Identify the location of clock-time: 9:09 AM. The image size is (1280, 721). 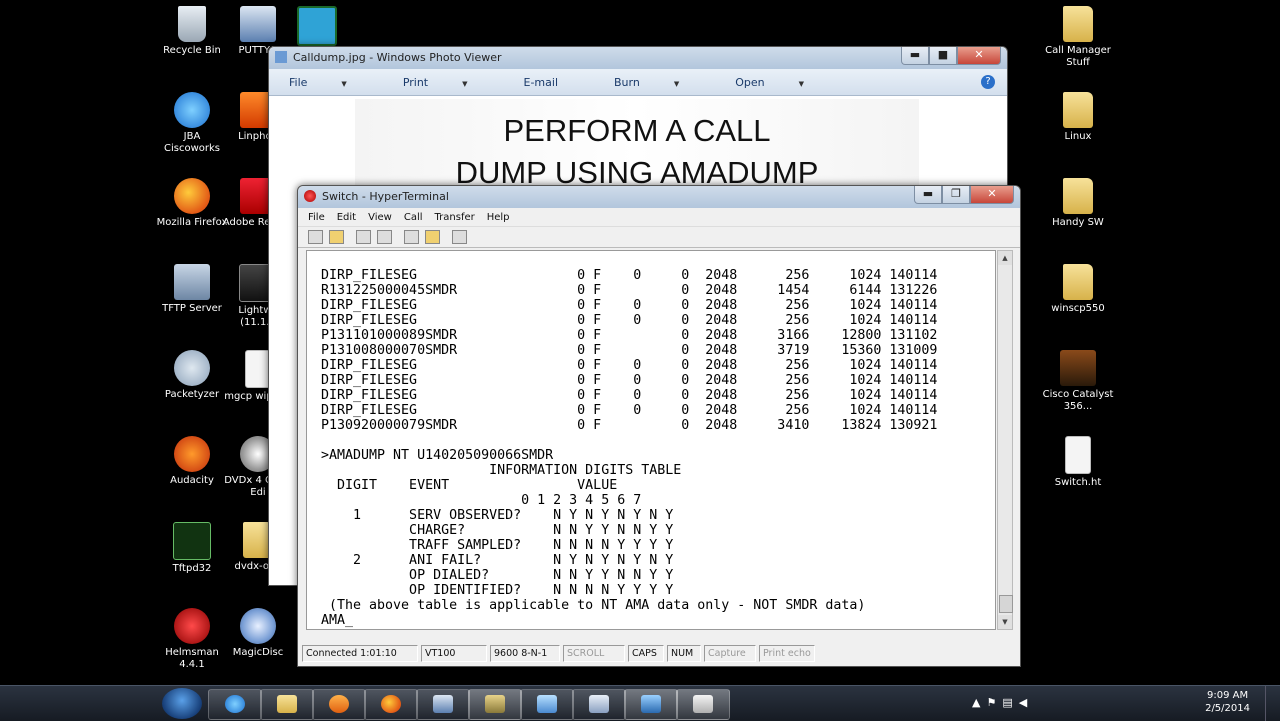
(1227, 695).